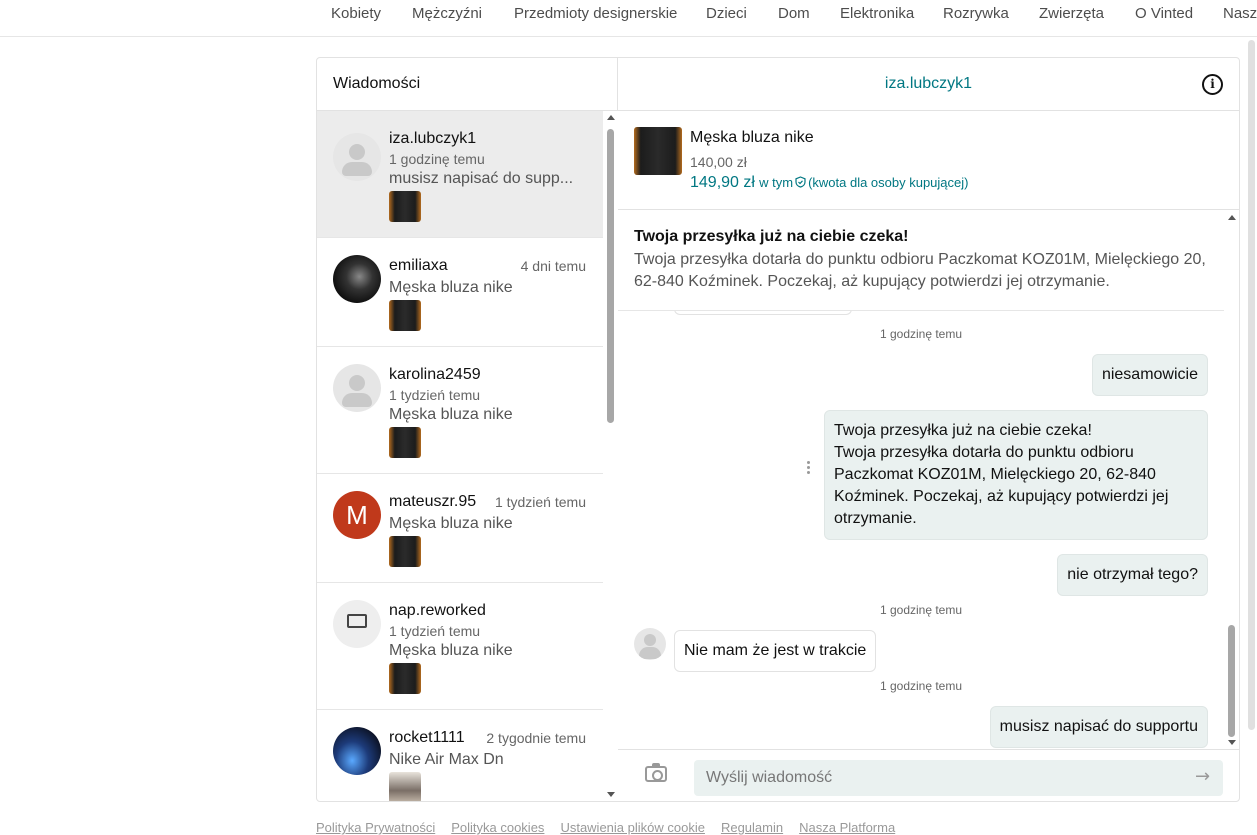 This screenshot has width=1257, height=835. Describe the element at coordinates (1098, 727) in the screenshot. I see `outgoing-message: musisz napisać do supportu` at that location.